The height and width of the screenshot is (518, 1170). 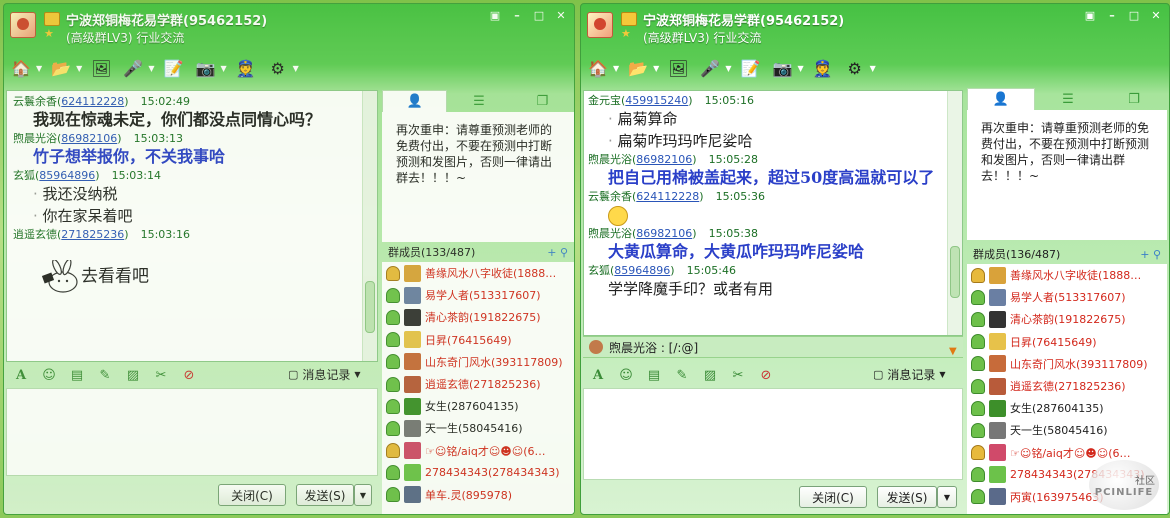 What do you see at coordinates (604, 100) in the screenshot?
I see `sender-name: 金元宝` at bounding box center [604, 100].